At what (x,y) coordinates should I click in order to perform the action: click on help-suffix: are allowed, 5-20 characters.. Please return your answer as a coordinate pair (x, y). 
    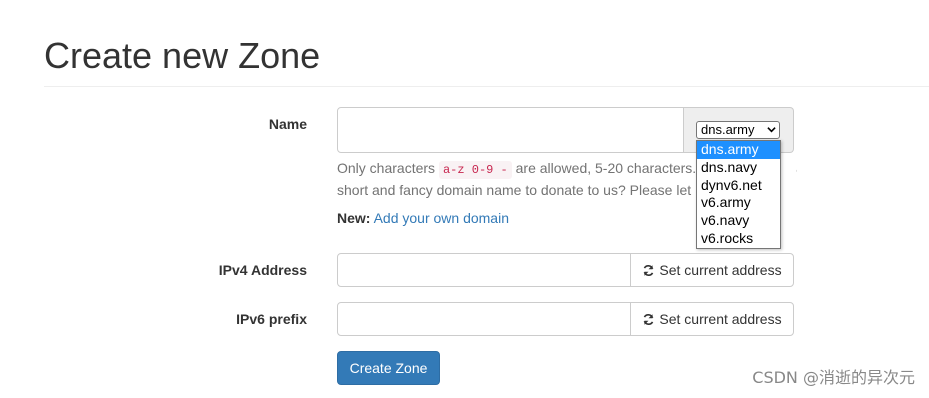
    Looking at the image, I should click on (606, 168).